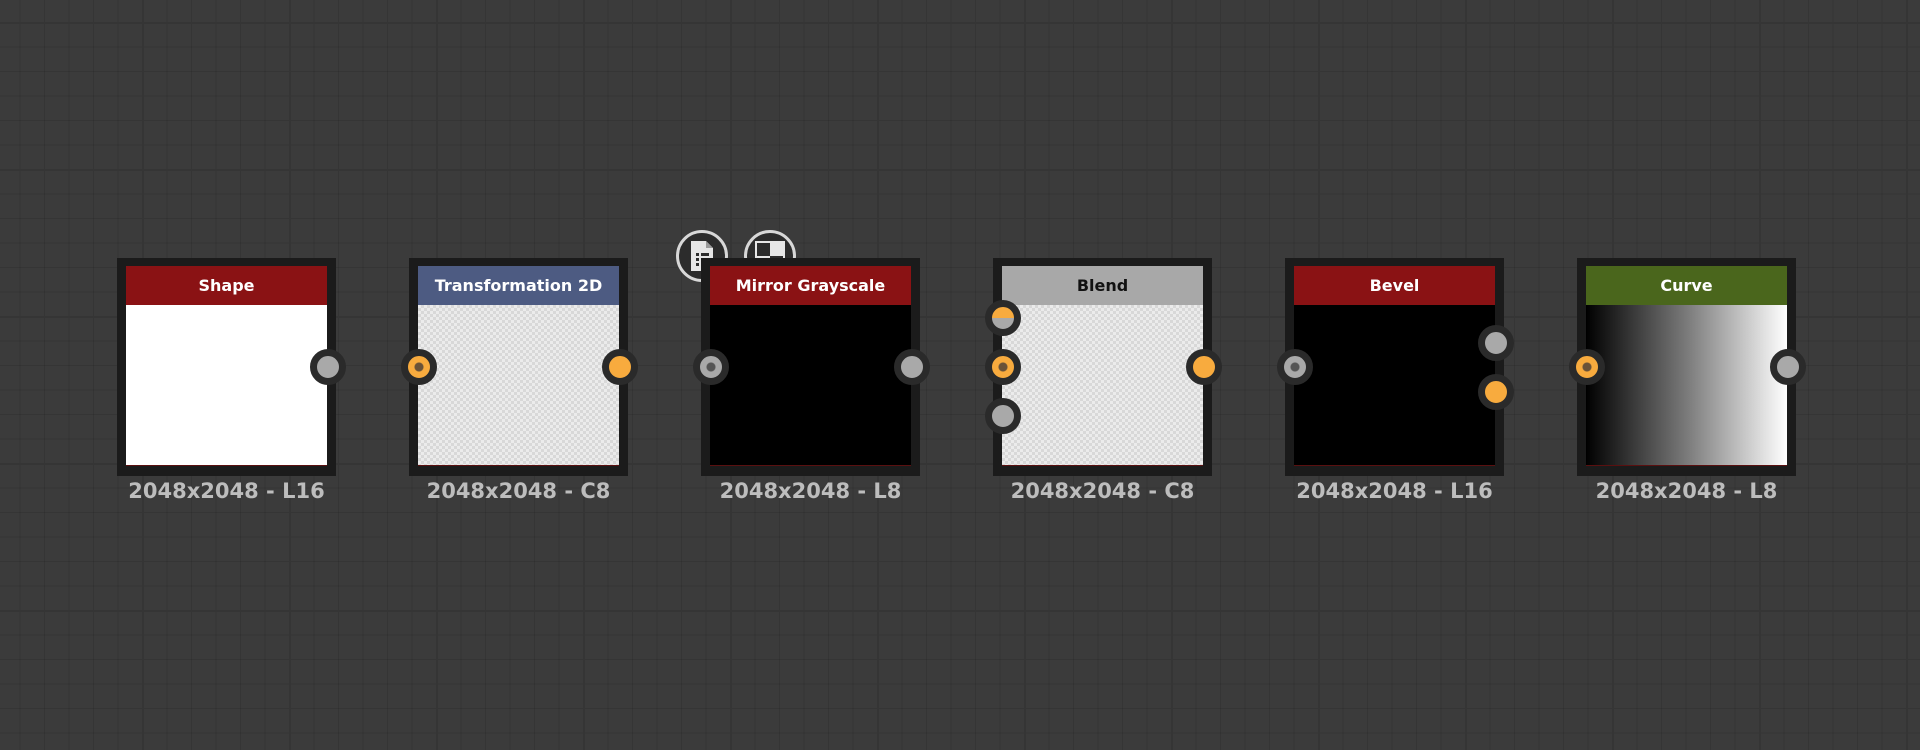  Describe the element at coordinates (419, 367) in the screenshot. I see `node-transformation-2d-input-port` at that location.